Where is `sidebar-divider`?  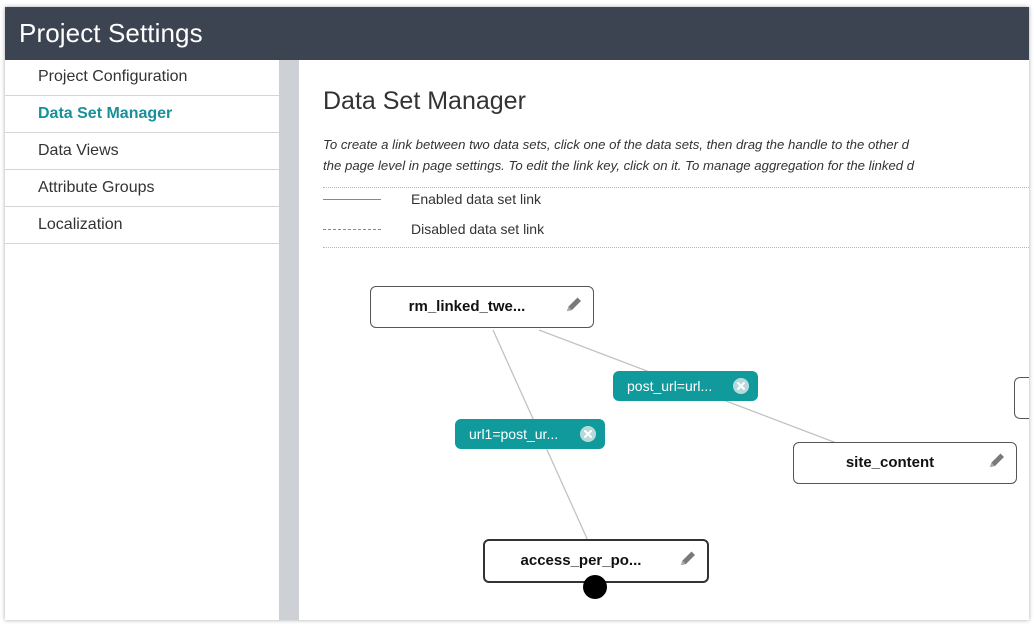 sidebar-divider is located at coordinates (289, 340).